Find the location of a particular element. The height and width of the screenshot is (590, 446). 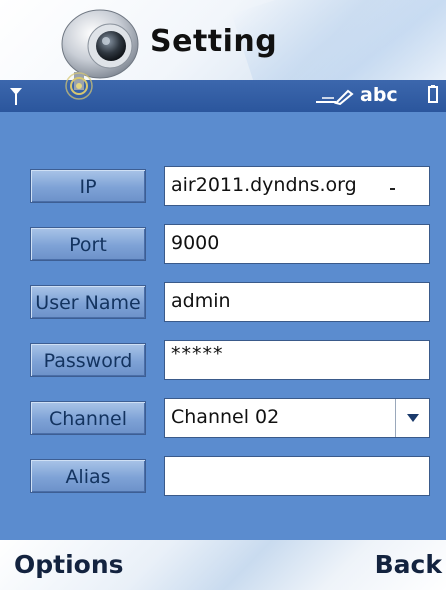

chevron-down-icon is located at coordinates (412, 418).